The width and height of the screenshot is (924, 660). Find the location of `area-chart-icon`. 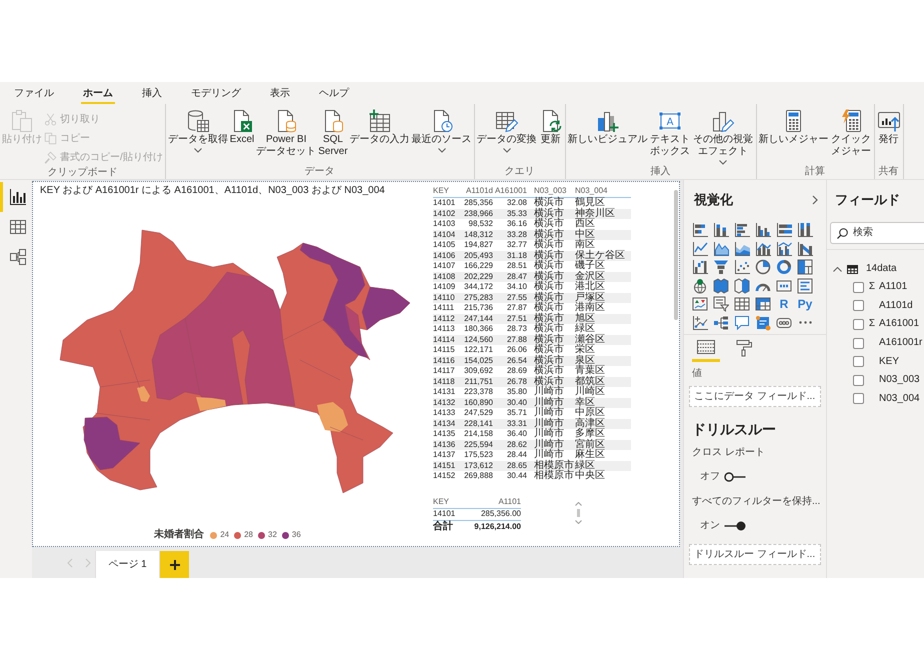

area-chart-icon is located at coordinates (721, 248).